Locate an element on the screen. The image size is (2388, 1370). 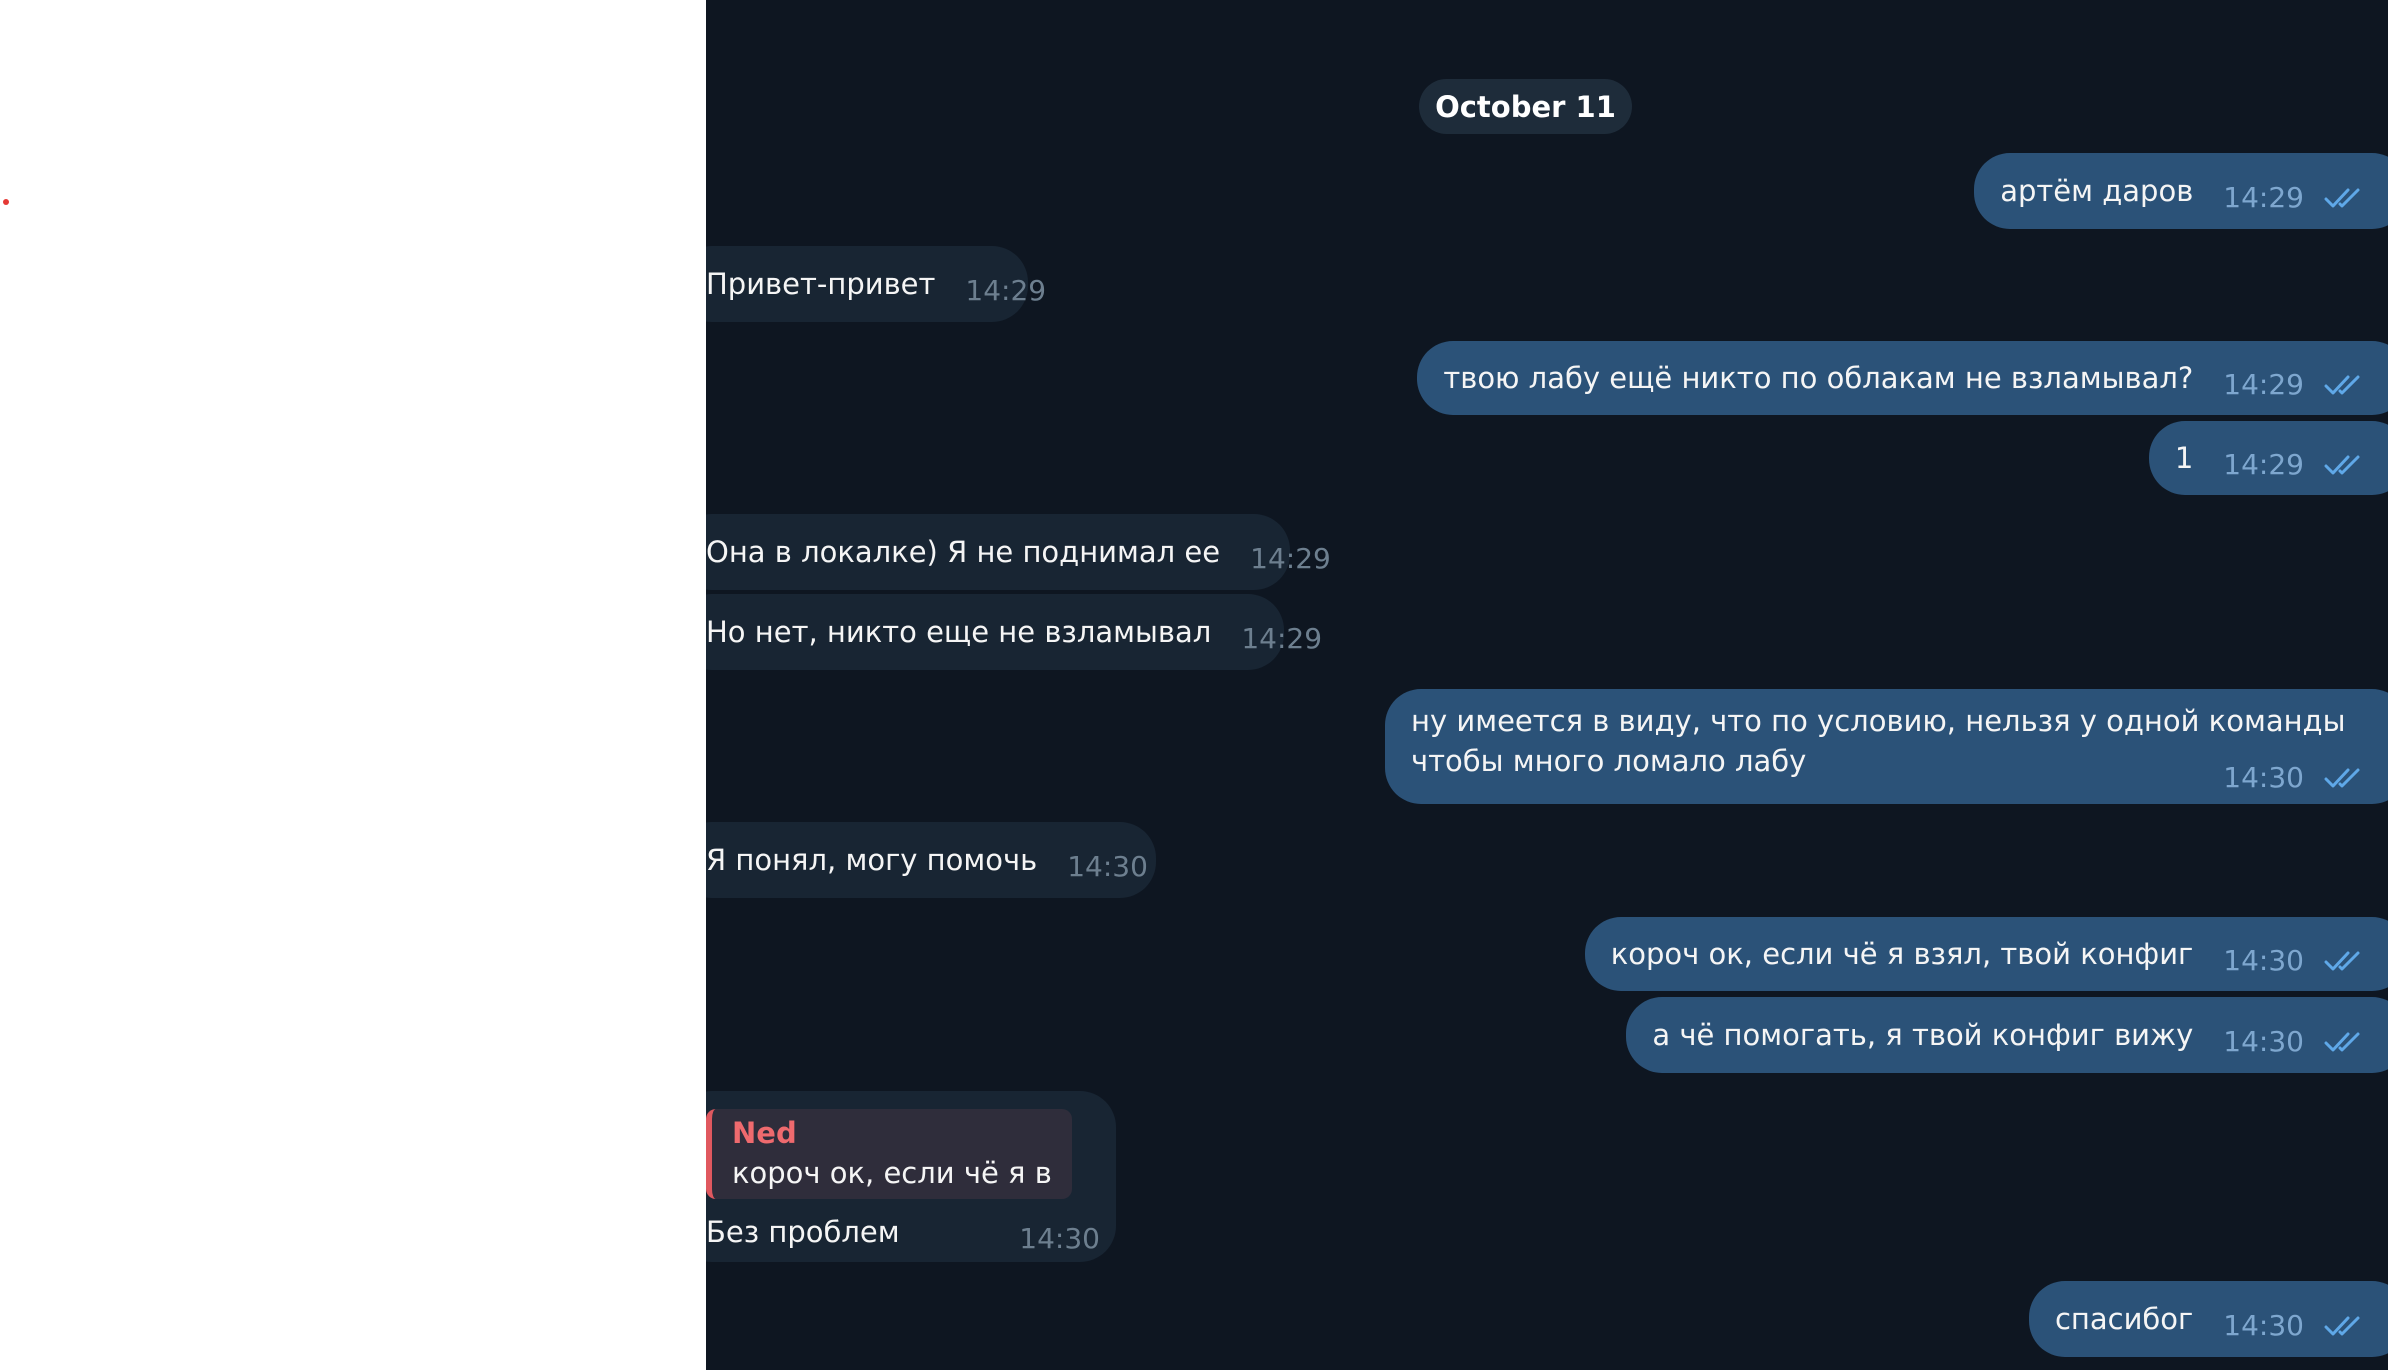
date-label: October 11 is located at coordinates (1525, 106).